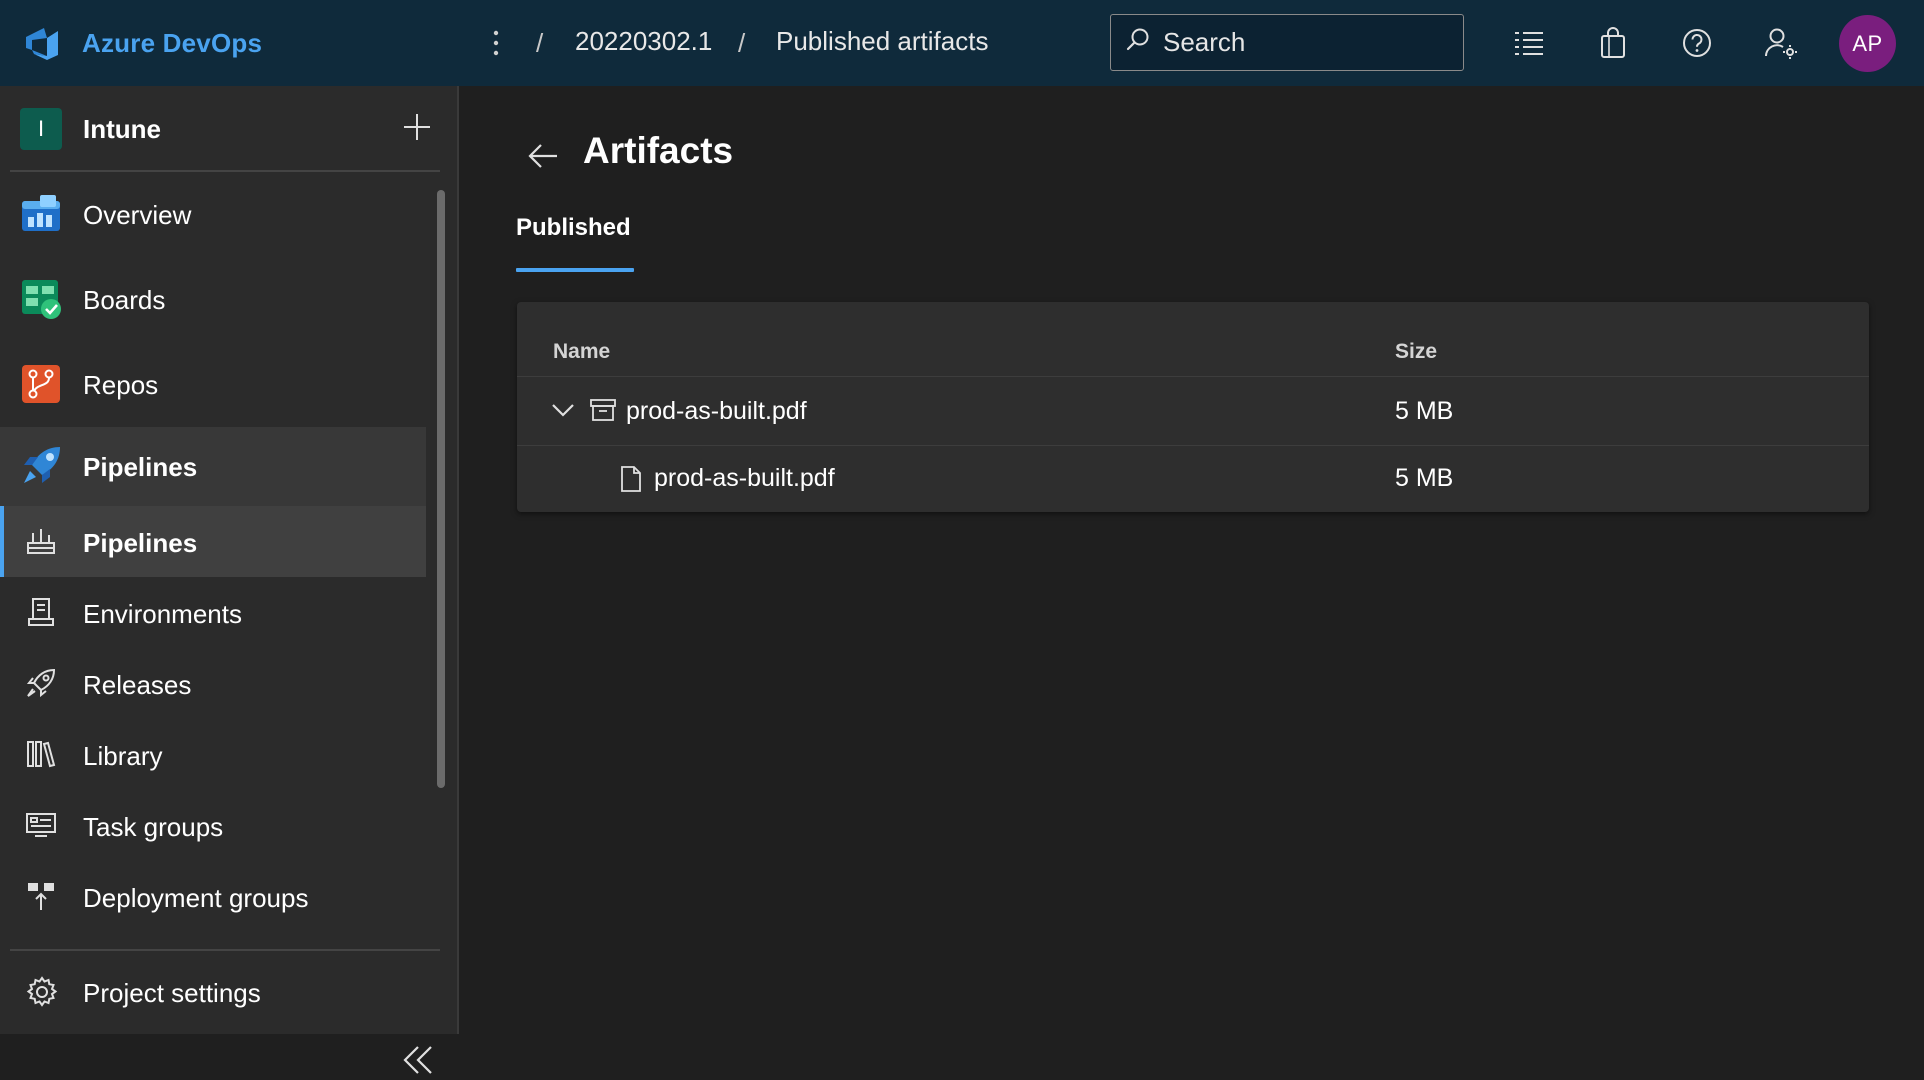  I want to click on deployment-groups-icon, so click(41, 896).